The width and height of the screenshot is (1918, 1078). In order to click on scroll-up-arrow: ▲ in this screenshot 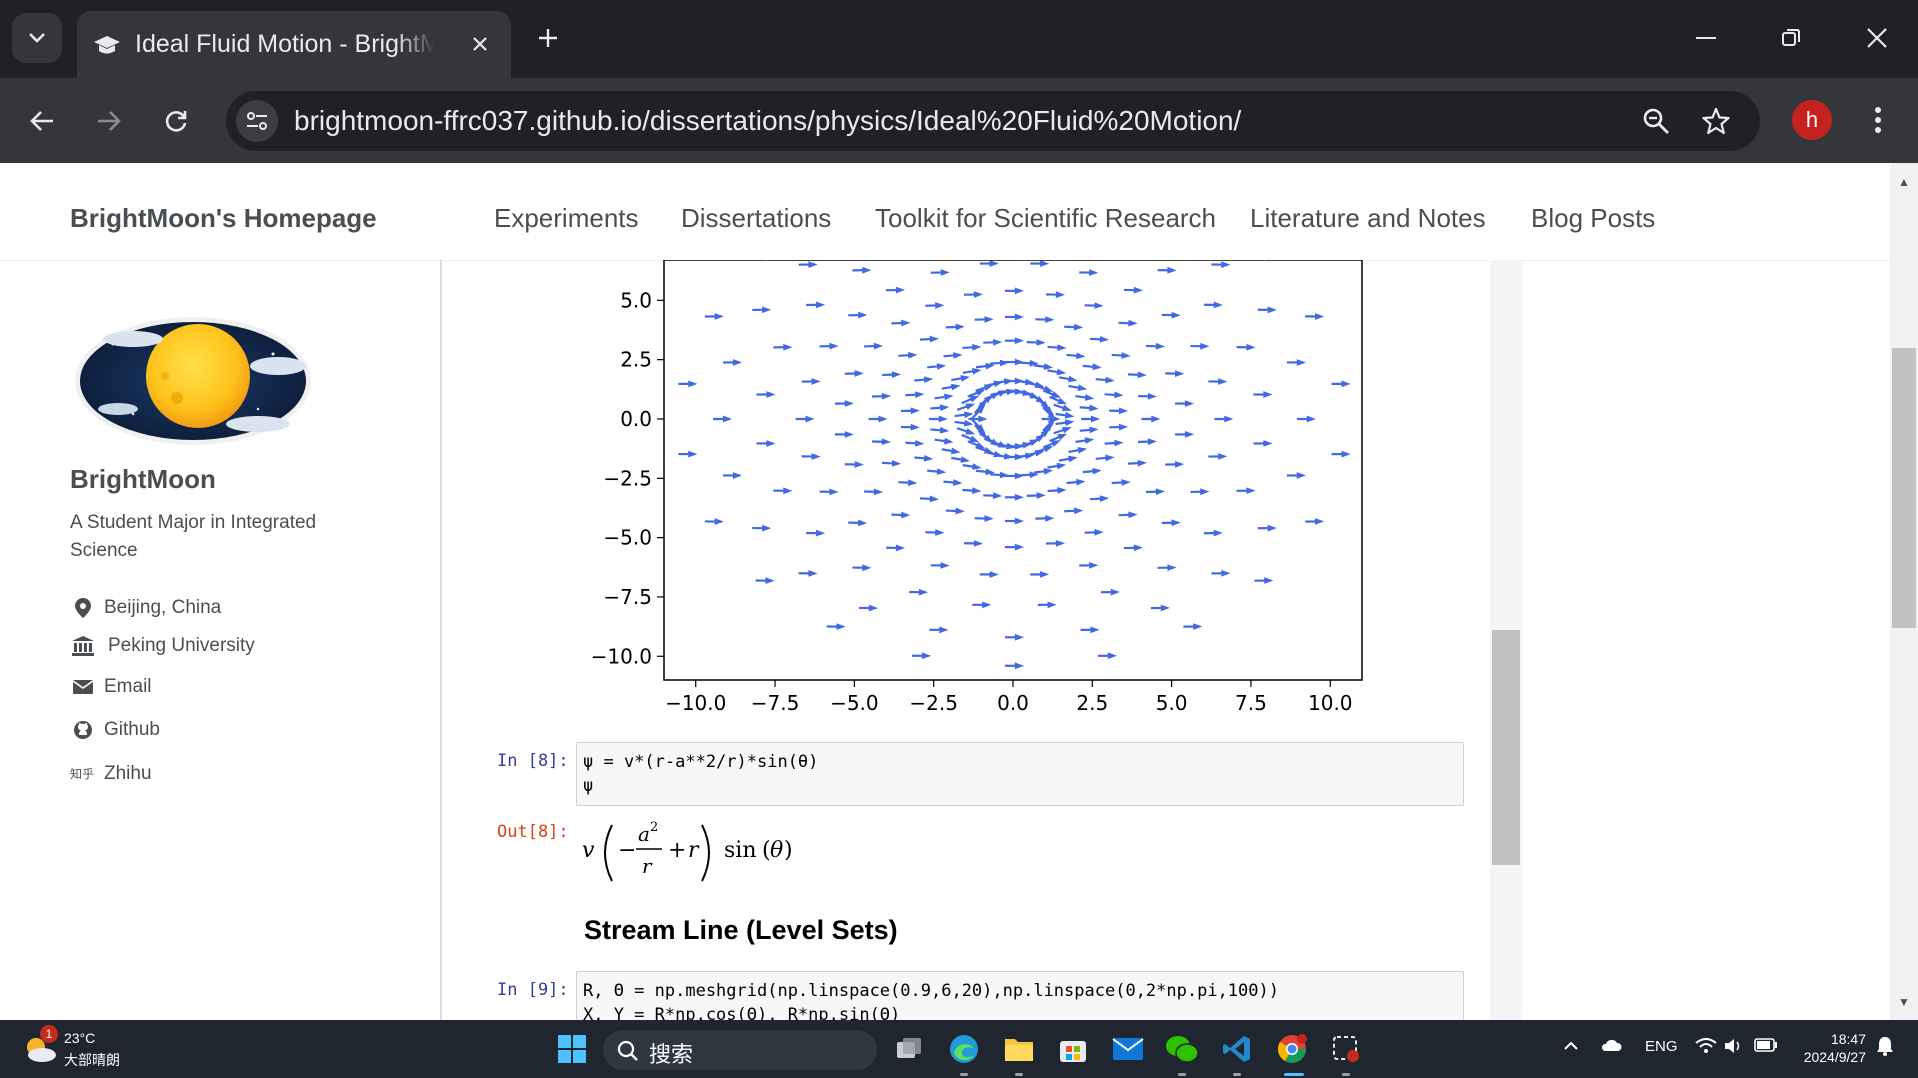, I will do `click(1904, 182)`.